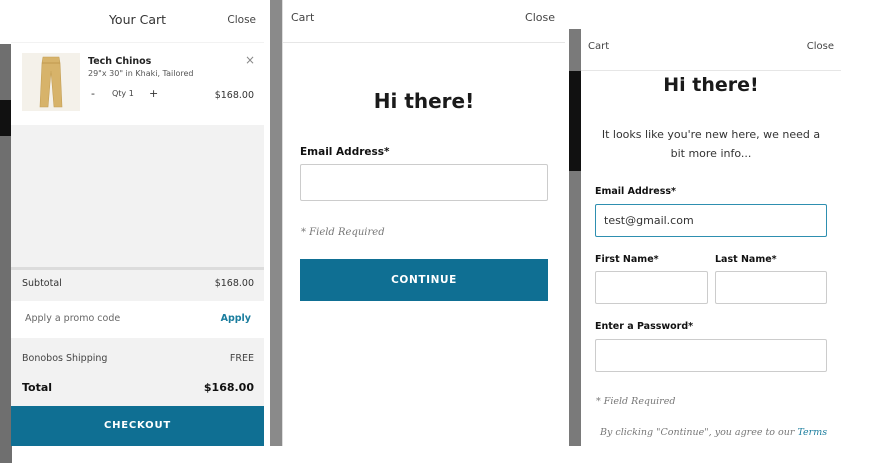 This screenshot has height=463, width=885. Describe the element at coordinates (697, 432) in the screenshot. I see `terms-text: By clicking "Continue", you agree to our` at that location.